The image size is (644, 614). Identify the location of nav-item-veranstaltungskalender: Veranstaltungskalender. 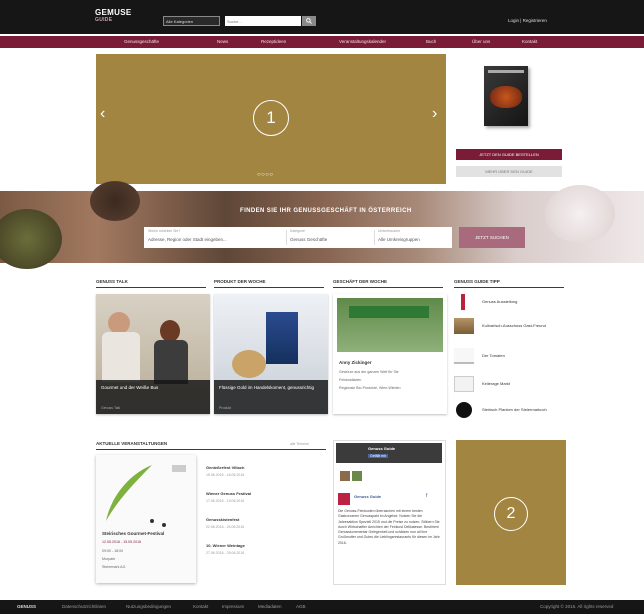
(362, 41).